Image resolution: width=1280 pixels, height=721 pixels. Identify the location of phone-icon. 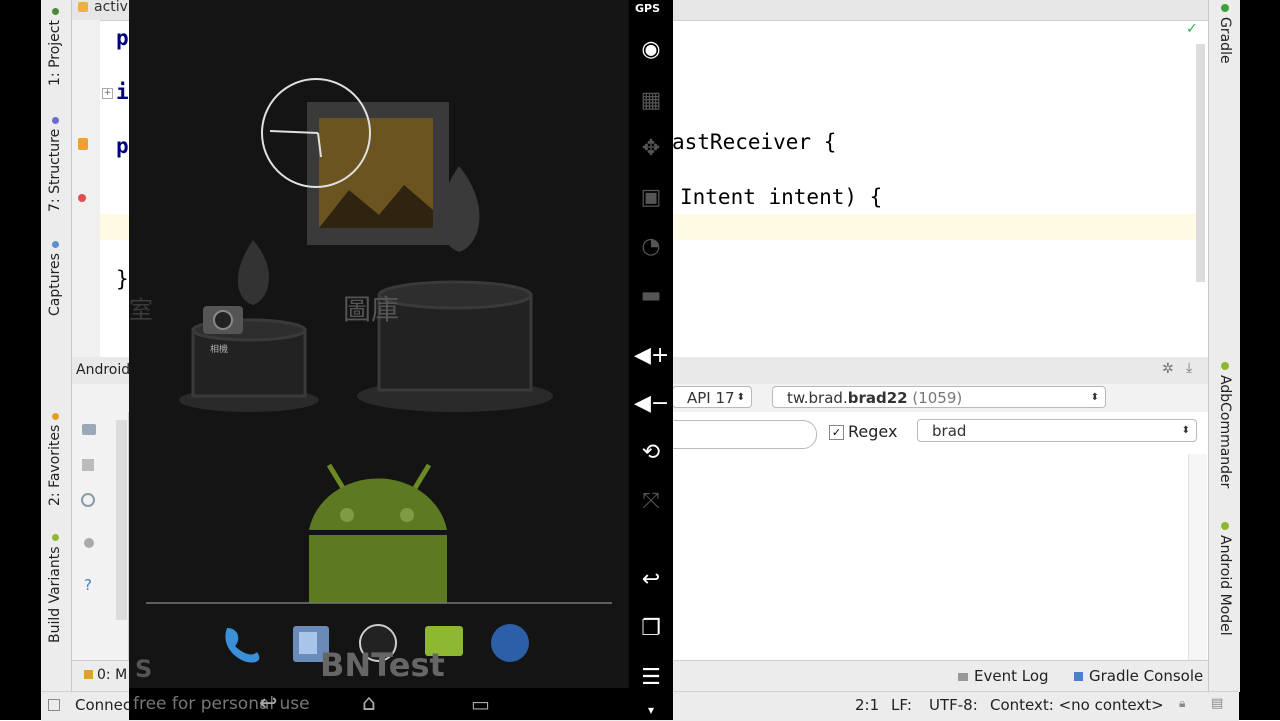
(242, 645).